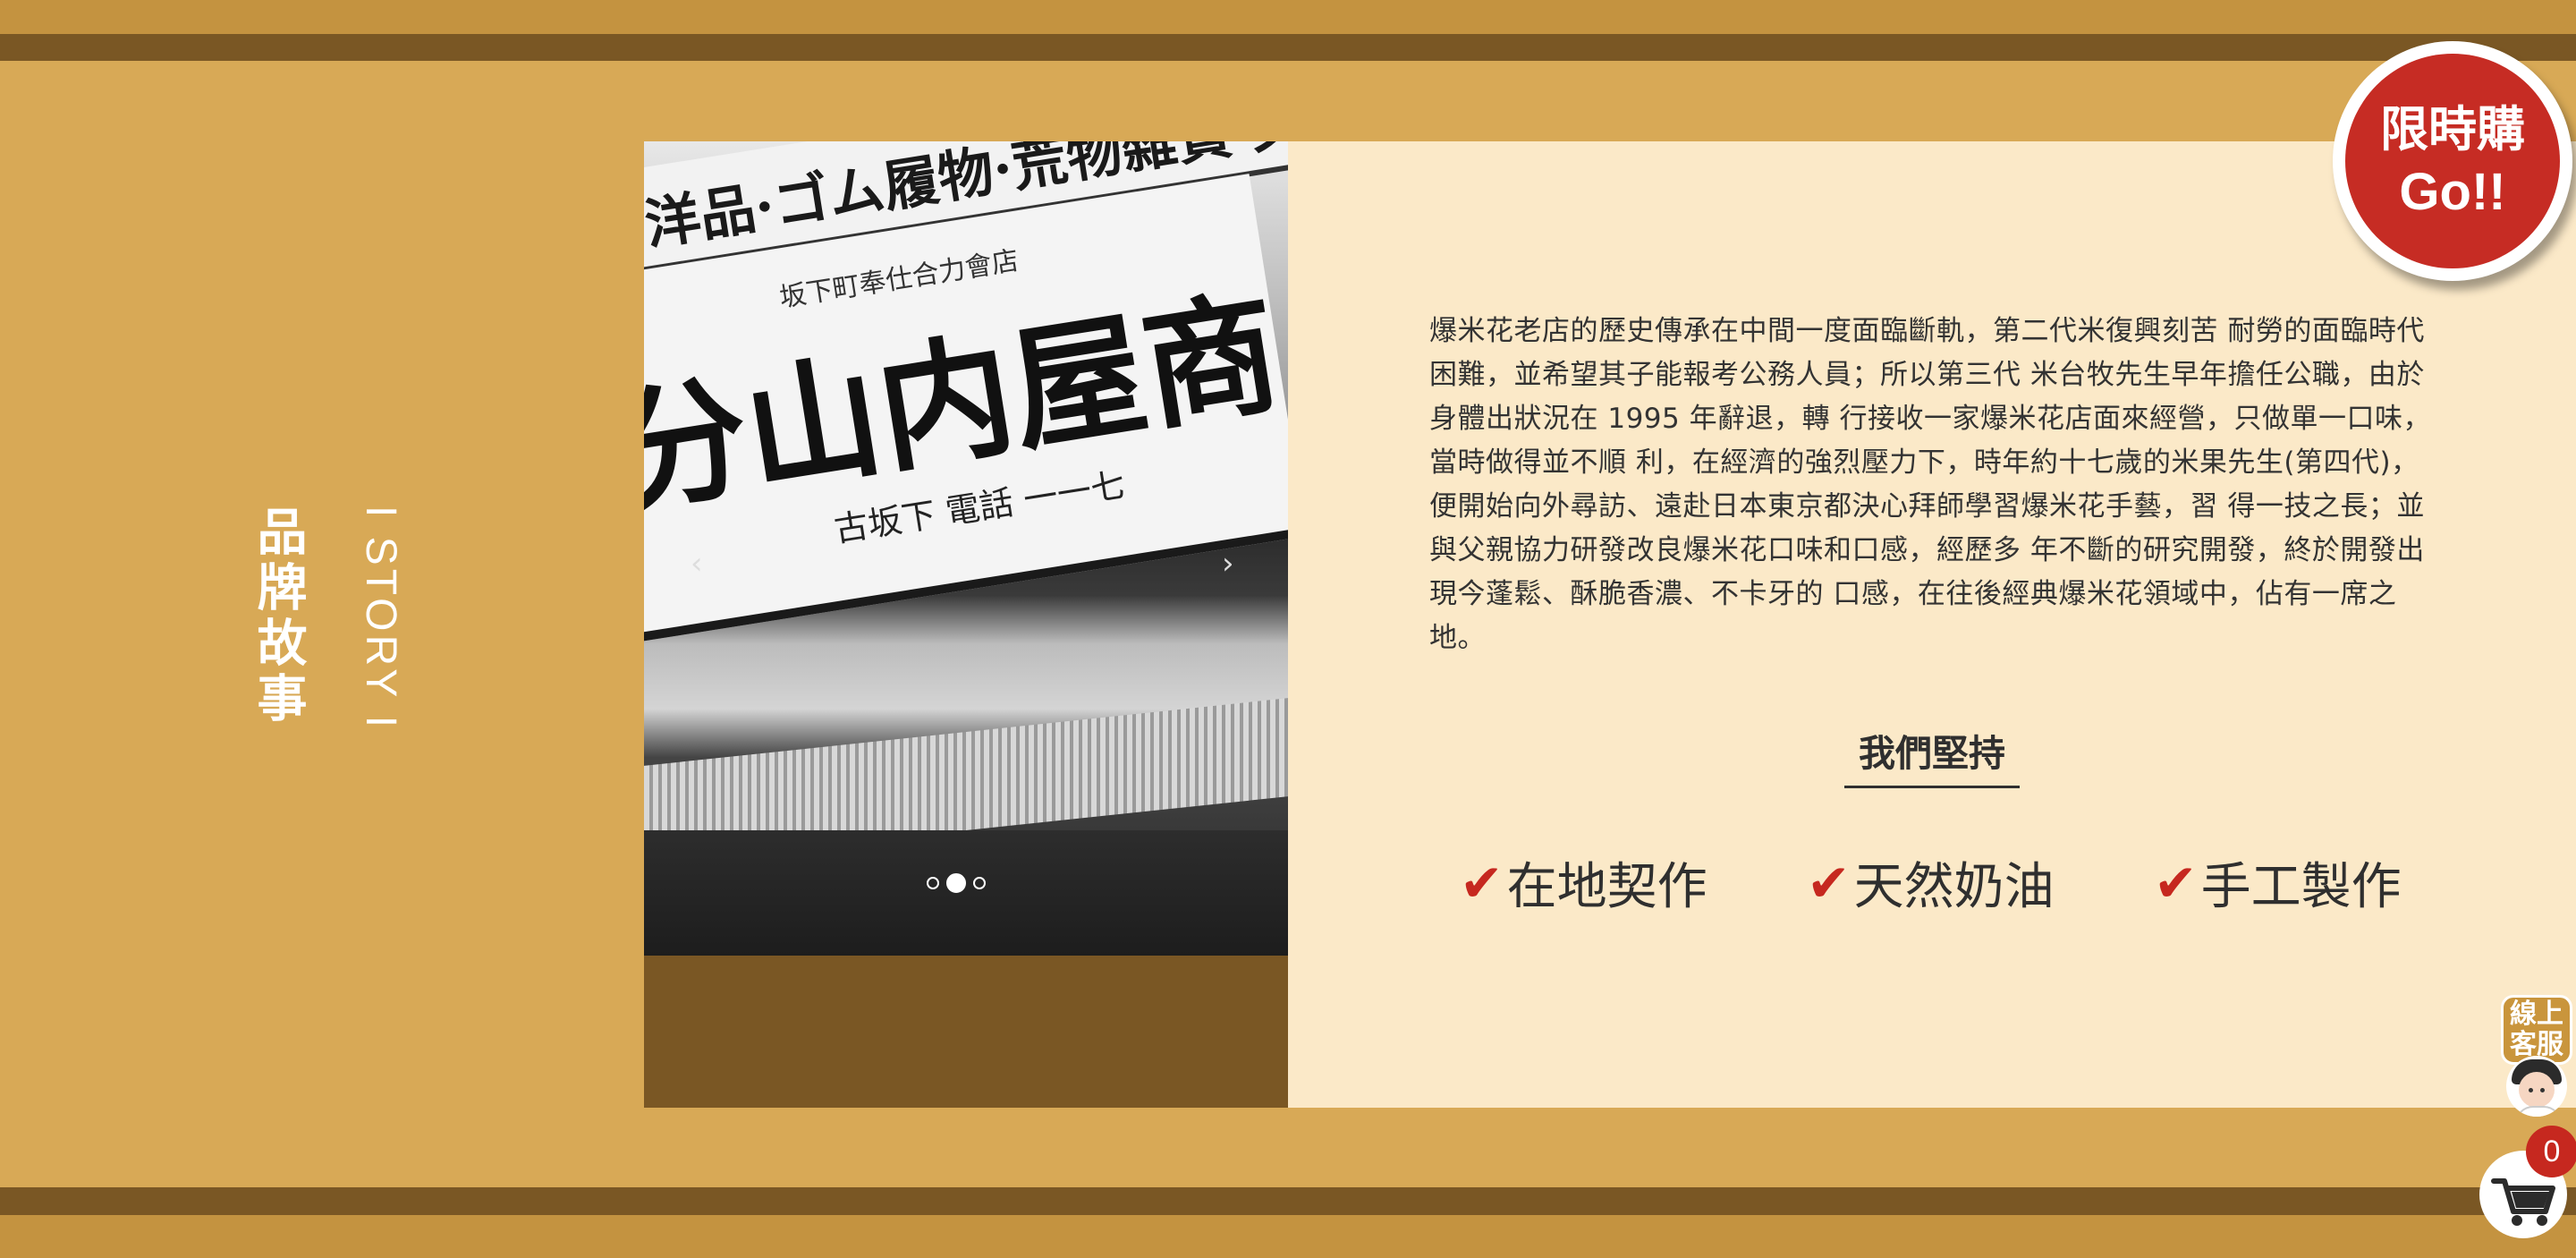 The width and height of the screenshot is (2576, 1258). What do you see at coordinates (1288, 17) in the screenshot?
I see `top-band` at bounding box center [1288, 17].